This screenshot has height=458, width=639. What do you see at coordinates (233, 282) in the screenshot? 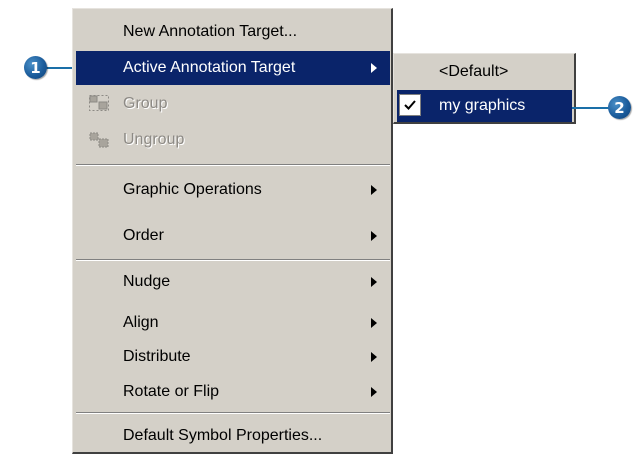
I see `menu-item-nudge: Nudge` at bounding box center [233, 282].